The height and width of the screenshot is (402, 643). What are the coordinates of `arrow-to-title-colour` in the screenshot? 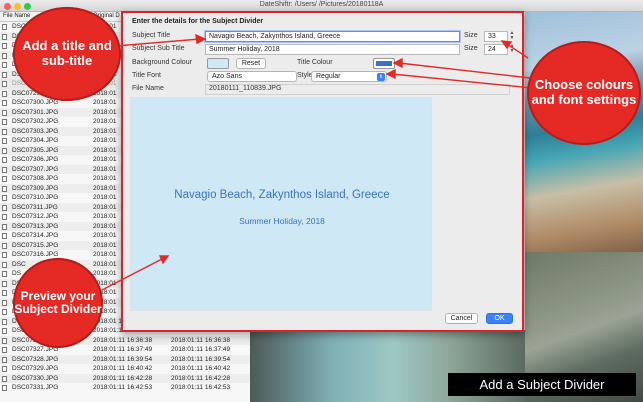 It's located at (464, 70).